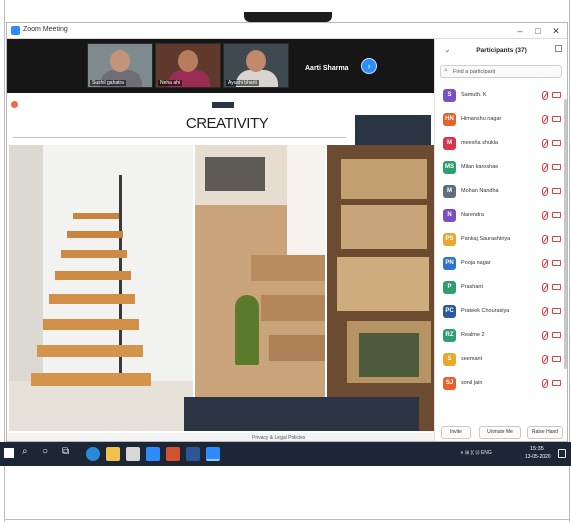  What do you see at coordinates (449, 335) in the screenshot?
I see `avatar: RZ` at bounding box center [449, 335].